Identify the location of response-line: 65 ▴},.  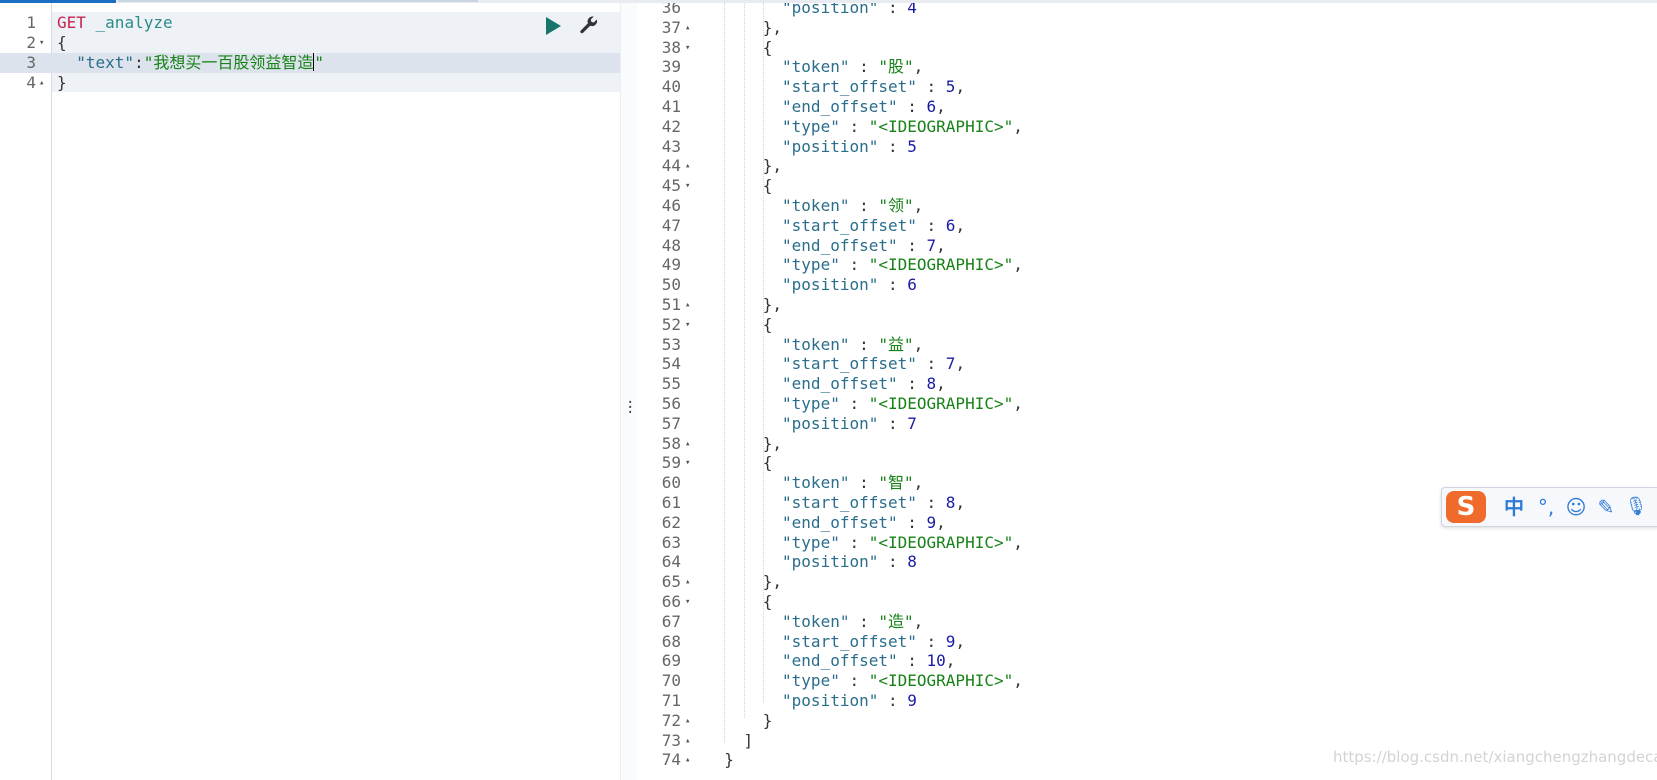
(1147, 582).